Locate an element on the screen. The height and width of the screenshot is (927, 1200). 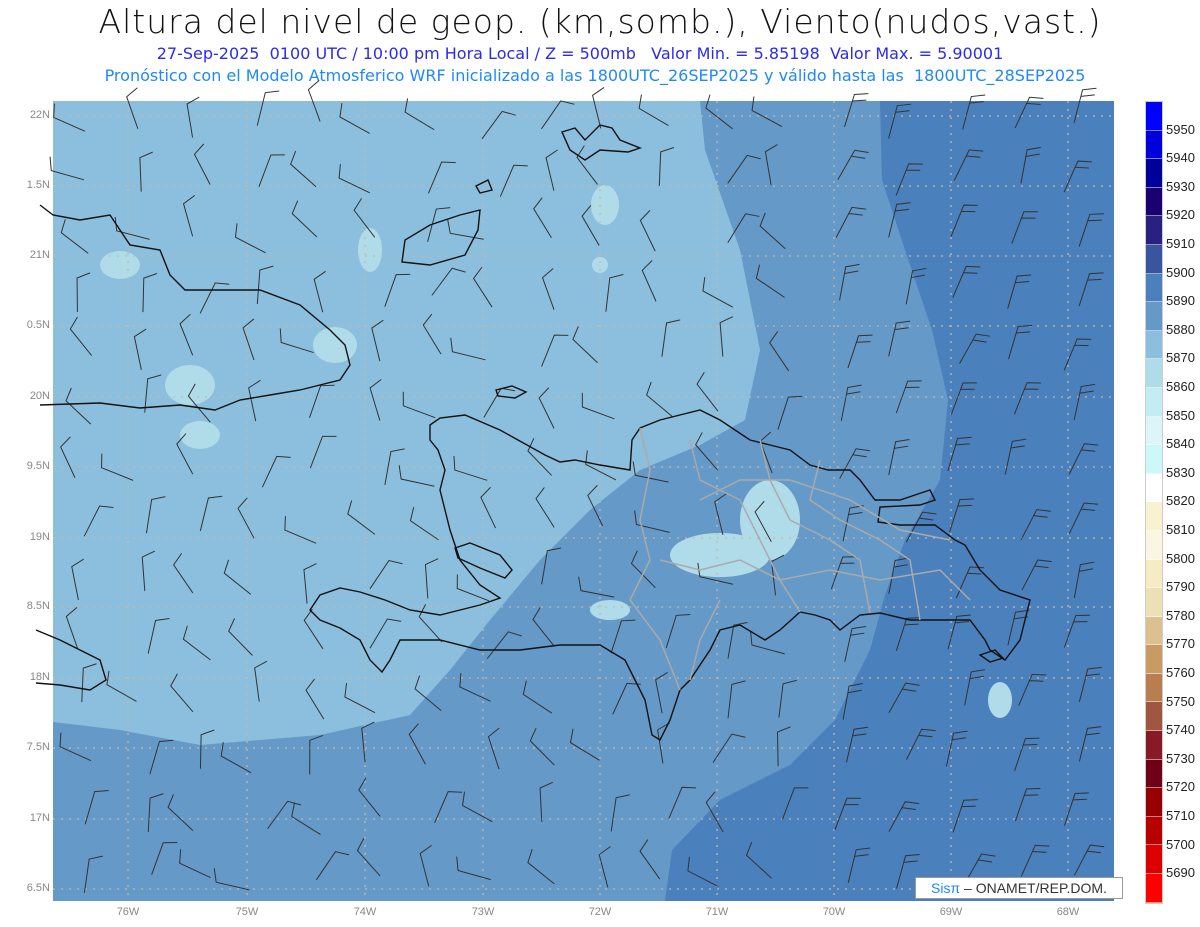
colorbar-label: 5860 is located at coordinates (1180, 386).